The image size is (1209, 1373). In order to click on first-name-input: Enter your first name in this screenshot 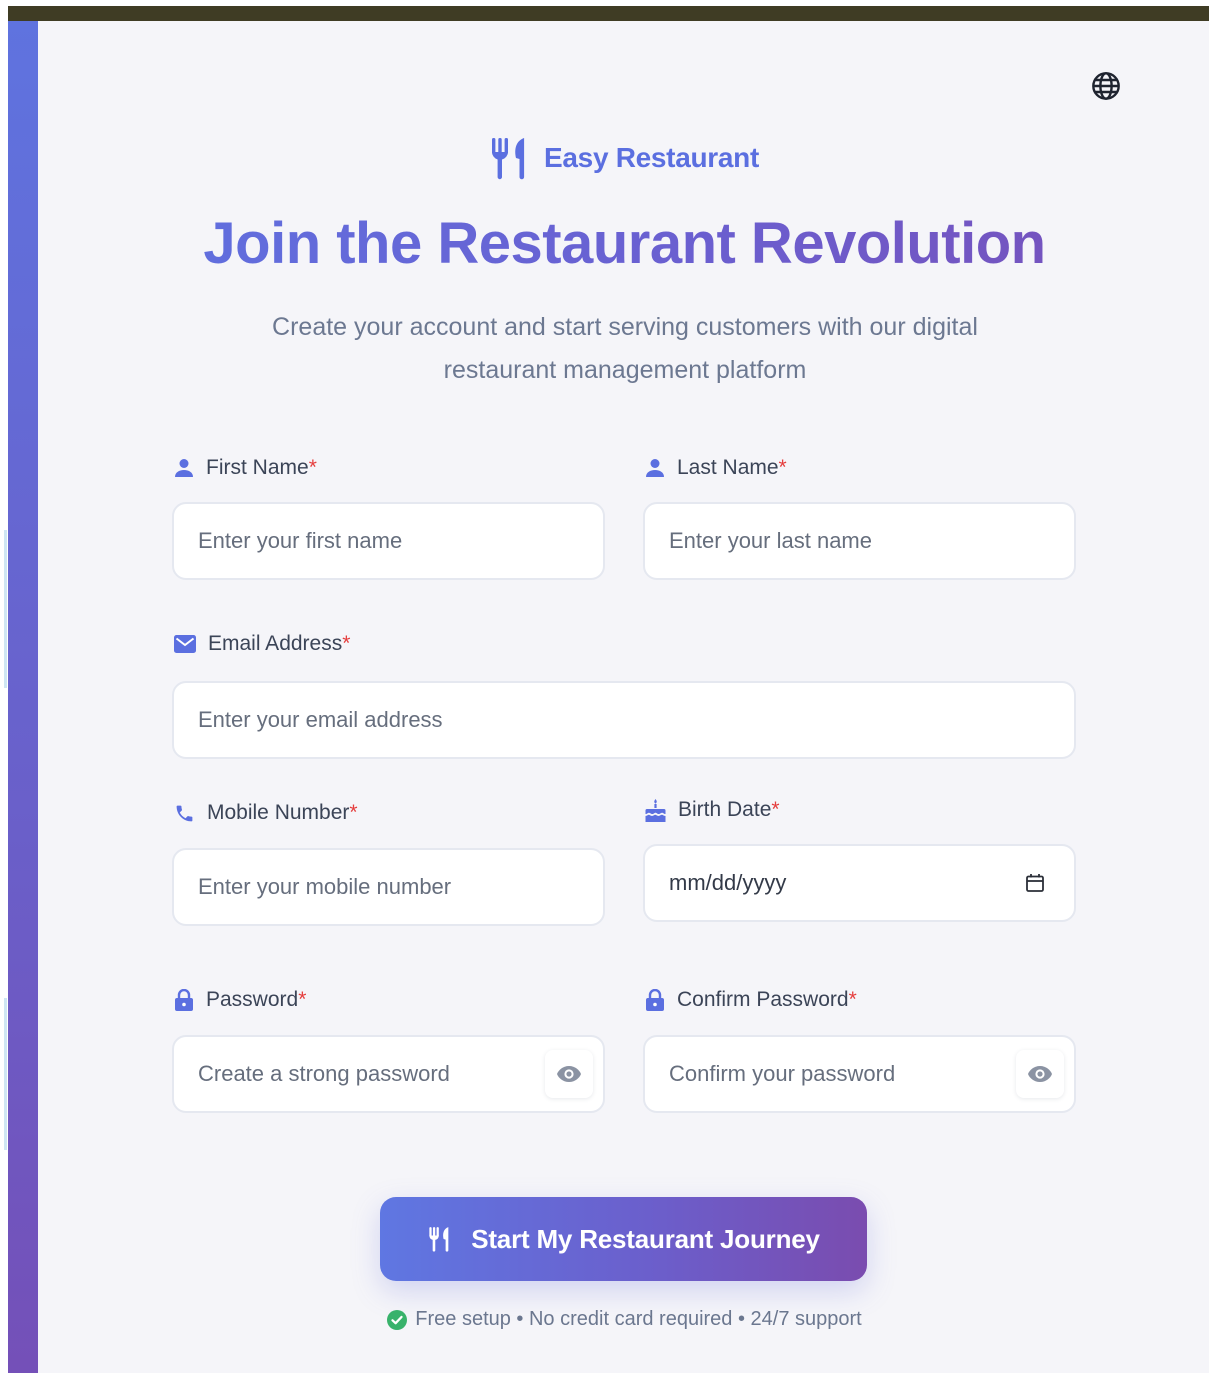, I will do `click(388, 541)`.